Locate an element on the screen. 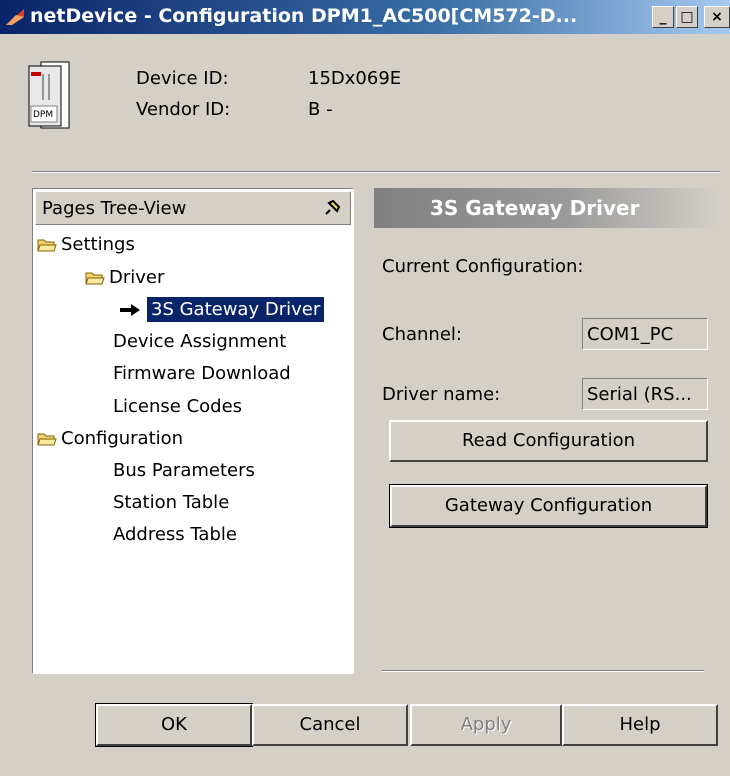 The width and height of the screenshot is (730, 776). vendor-id-label: Vendor ID: is located at coordinates (183, 109).